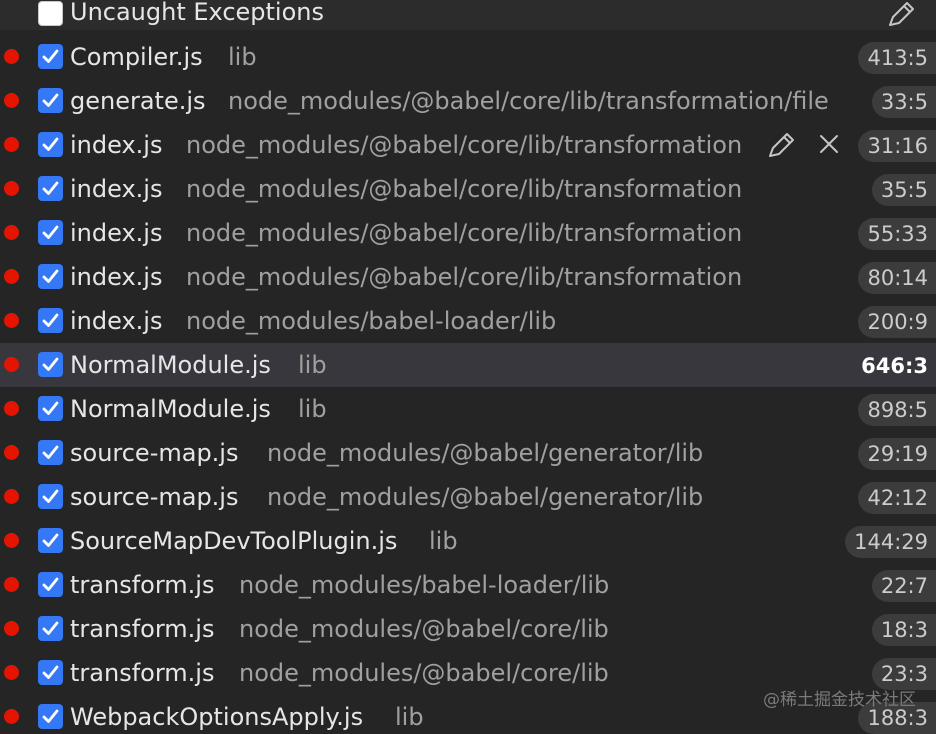  I want to click on uncaught-exceptions-checkbox, so click(50, 13).